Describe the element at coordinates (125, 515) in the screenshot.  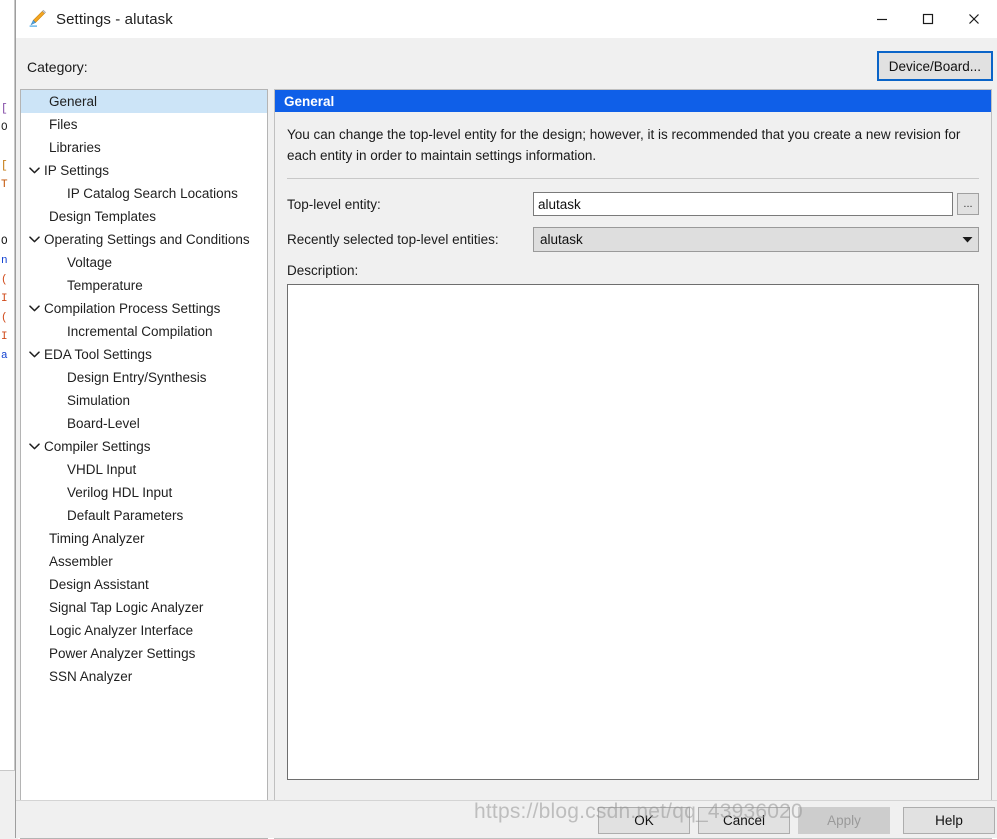
I see `tree-item-label: Default Parameters` at that location.